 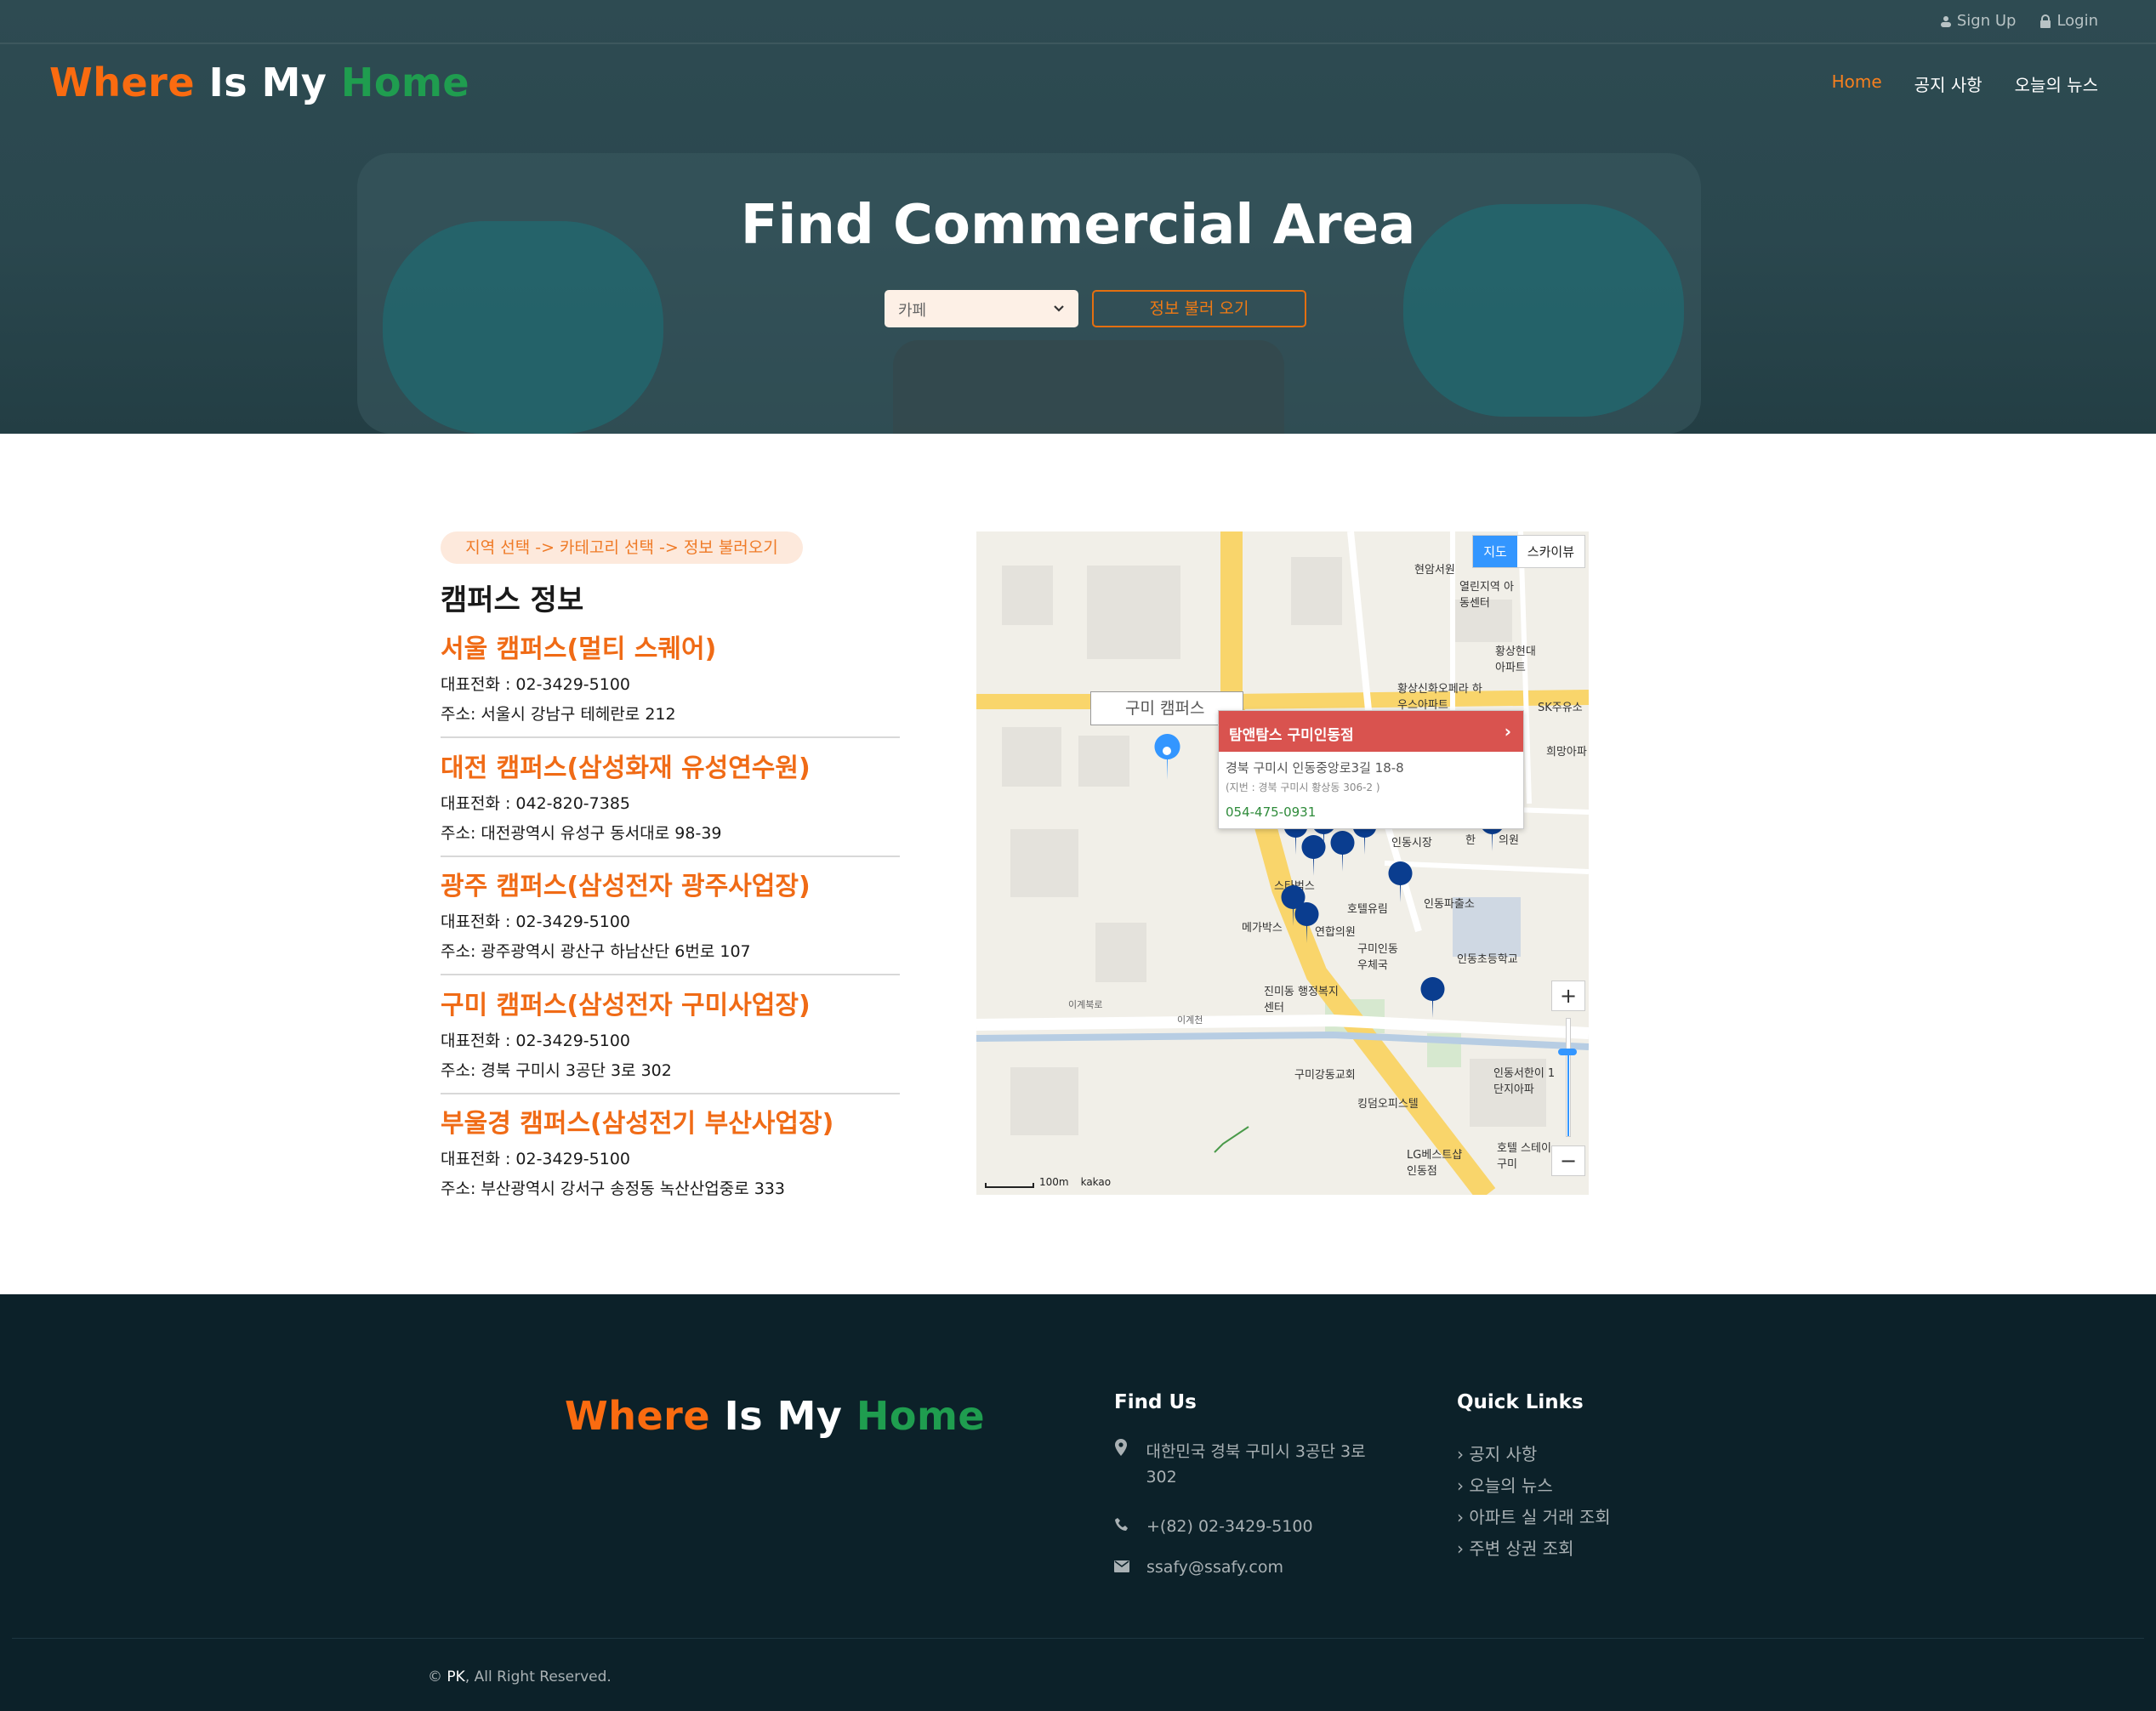 I want to click on place-markers, so click(x=1330, y=876).